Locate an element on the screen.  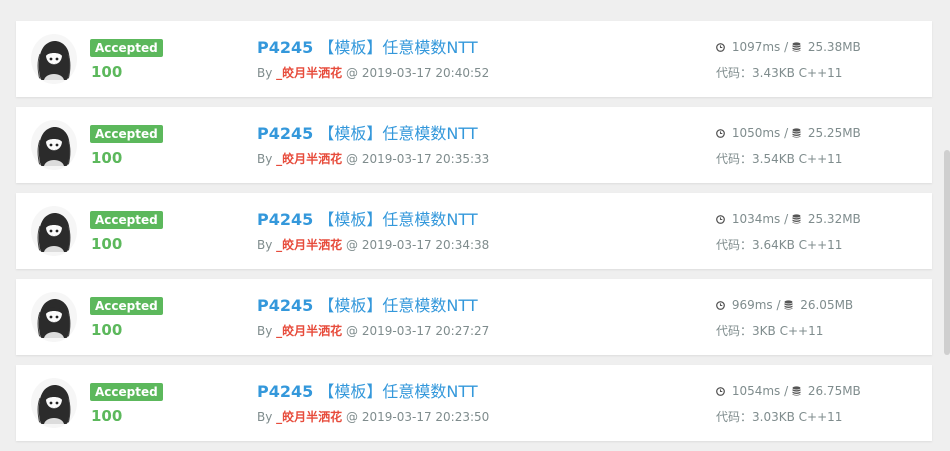
run-stats: 1050ms / 25.25MB is located at coordinates (788, 133).